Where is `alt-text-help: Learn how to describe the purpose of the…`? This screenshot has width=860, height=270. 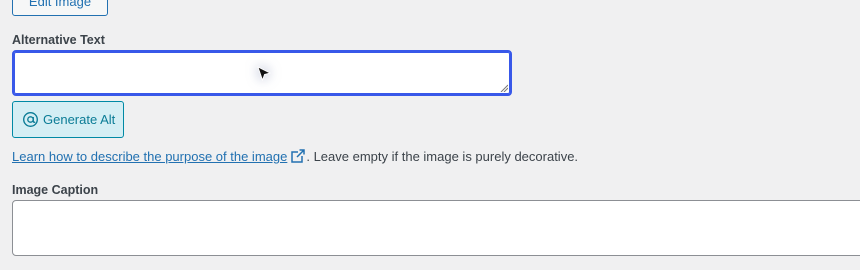
alt-text-help: Learn how to describe the purpose of the… is located at coordinates (295, 156).